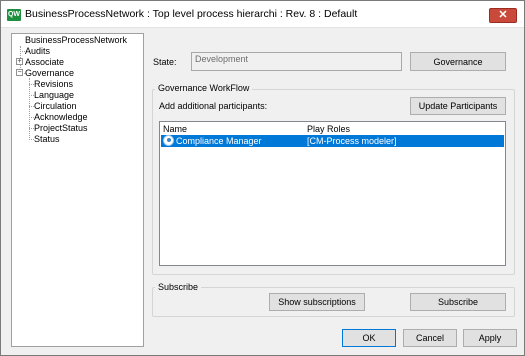 This screenshot has height=356, width=525. Describe the element at coordinates (328, 129) in the screenshot. I see `column-header-play-roles: Play Roles` at that location.